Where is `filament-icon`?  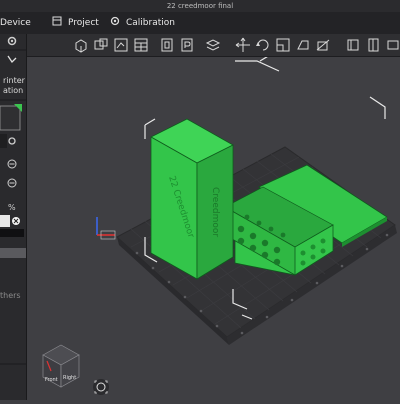 filament-icon is located at coordinates (12, 59).